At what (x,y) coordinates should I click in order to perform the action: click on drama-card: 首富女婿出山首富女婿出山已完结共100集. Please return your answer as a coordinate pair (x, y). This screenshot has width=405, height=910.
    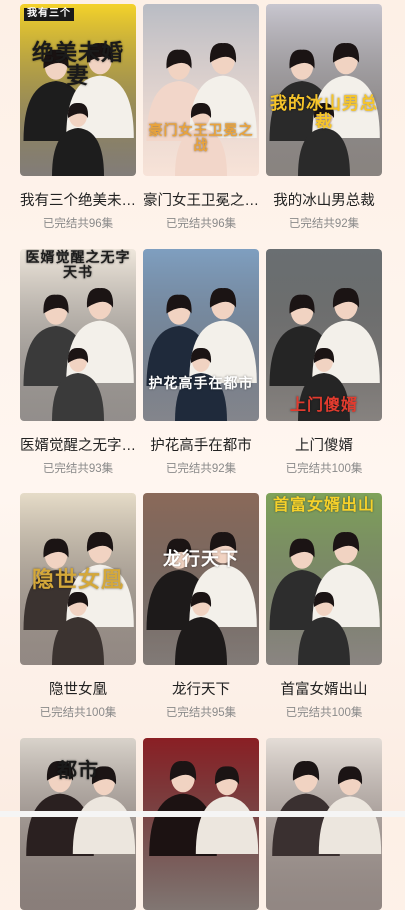
    Looking at the image, I should click on (324, 606).